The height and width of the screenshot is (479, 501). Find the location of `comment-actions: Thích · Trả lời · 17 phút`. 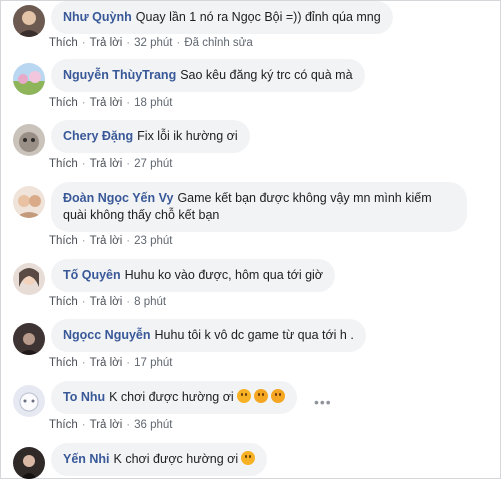

comment-actions: Thích · Trả lời · 17 phút is located at coordinates (111, 363).